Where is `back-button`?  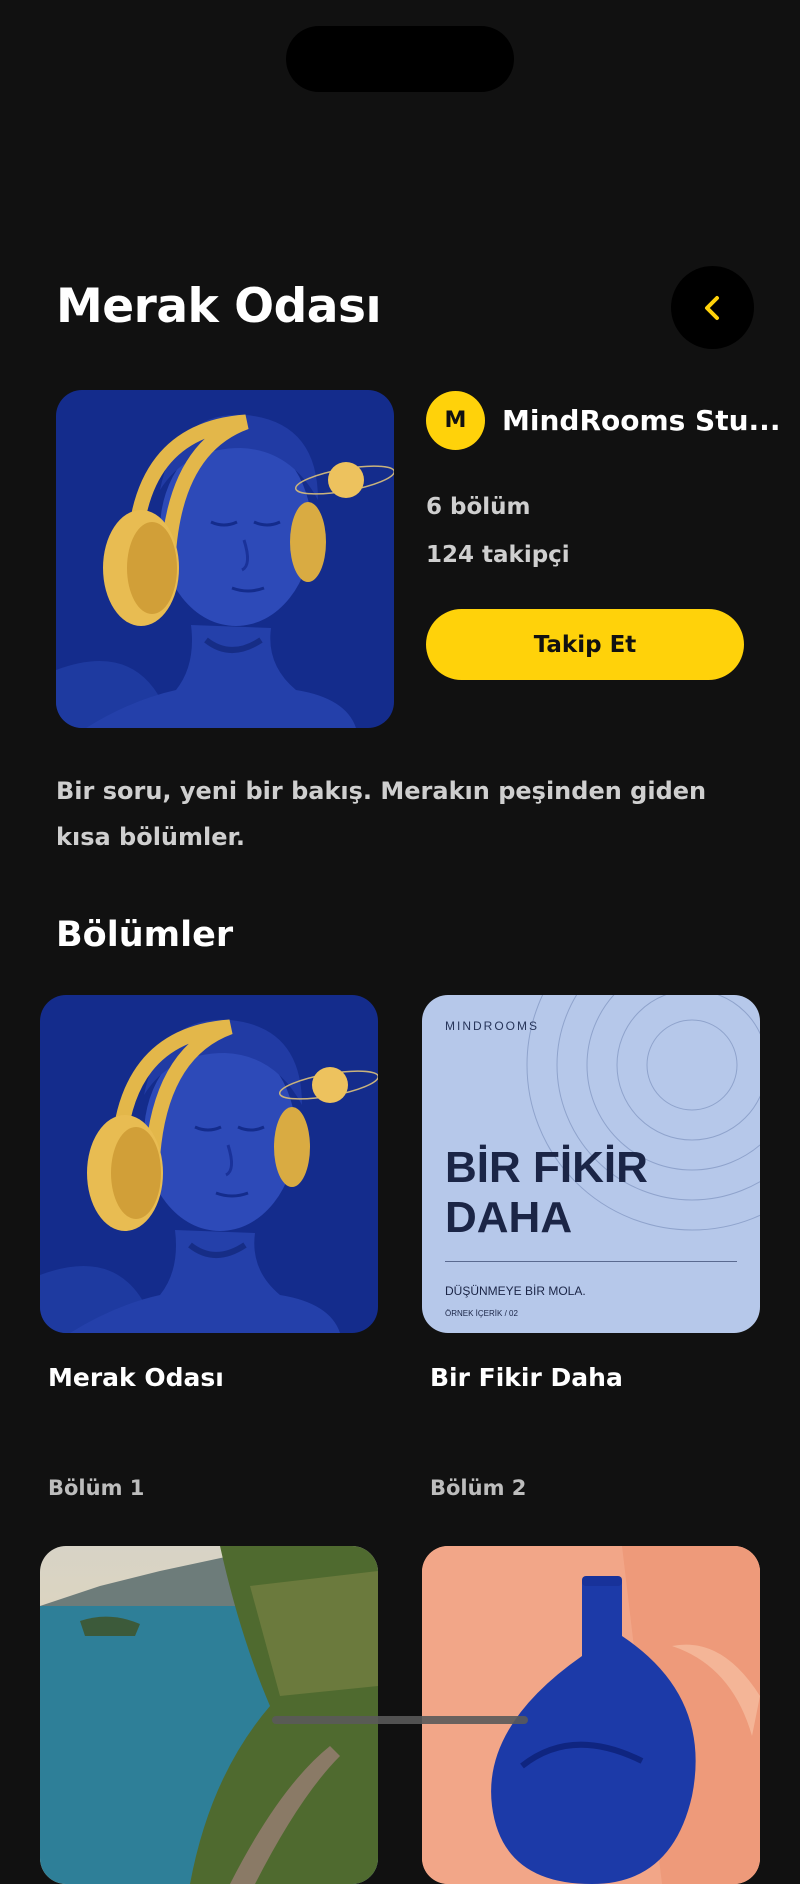 back-button is located at coordinates (712, 307).